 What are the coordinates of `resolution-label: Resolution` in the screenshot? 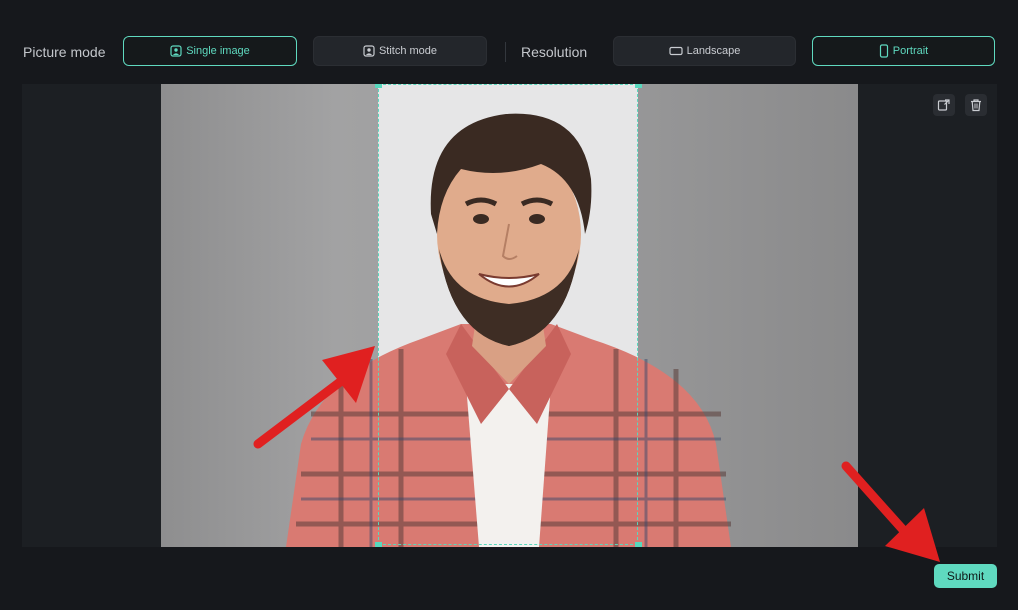 It's located at (554, 52).